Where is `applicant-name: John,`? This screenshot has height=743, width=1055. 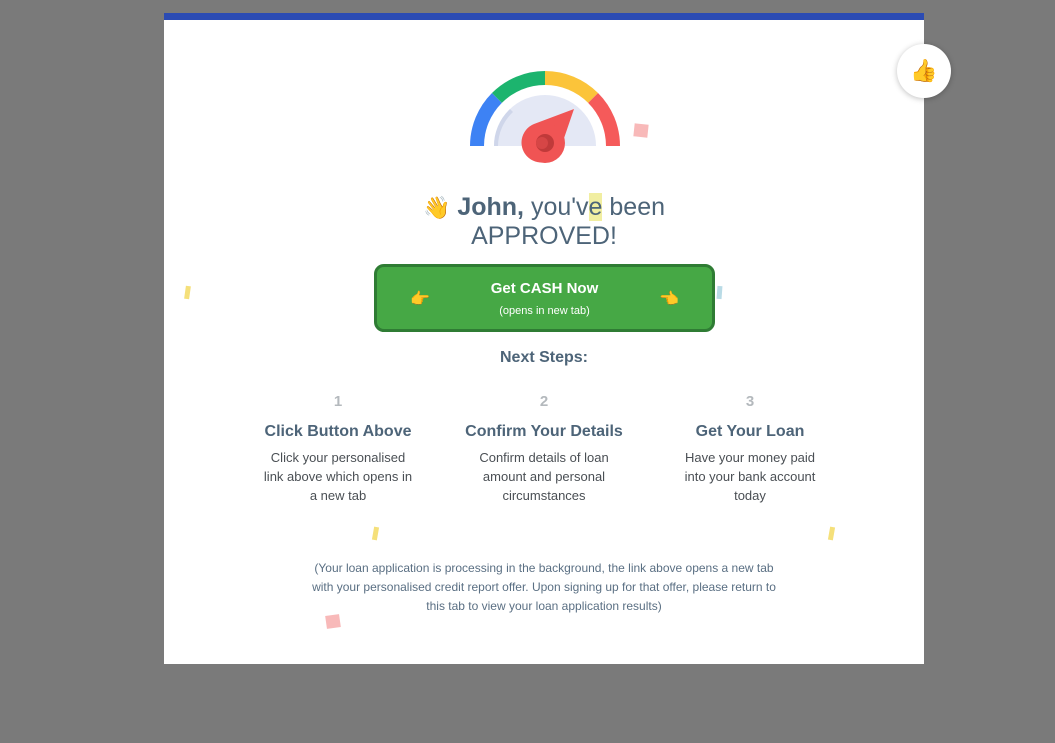
applicant-name: John, is located at coordinates (490, 207).